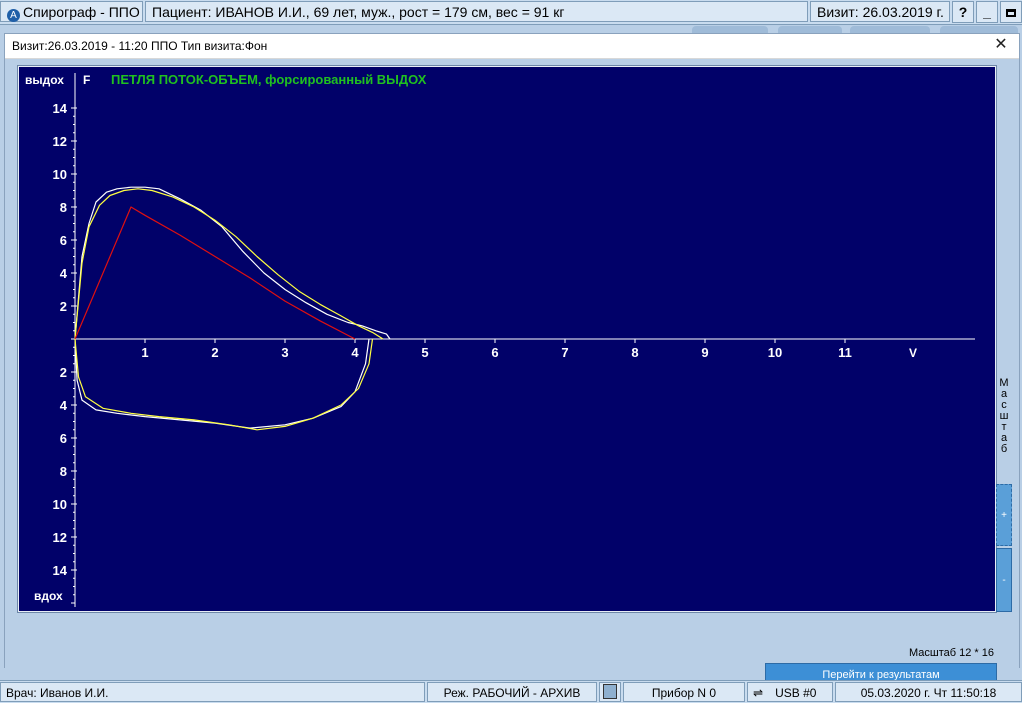 The height and width of the screenshot is (703, 1022). What do you see at coordinates (355, 352) in the screenshot?
I see `x-tick-label: 4` at bounding box center [355, 352].